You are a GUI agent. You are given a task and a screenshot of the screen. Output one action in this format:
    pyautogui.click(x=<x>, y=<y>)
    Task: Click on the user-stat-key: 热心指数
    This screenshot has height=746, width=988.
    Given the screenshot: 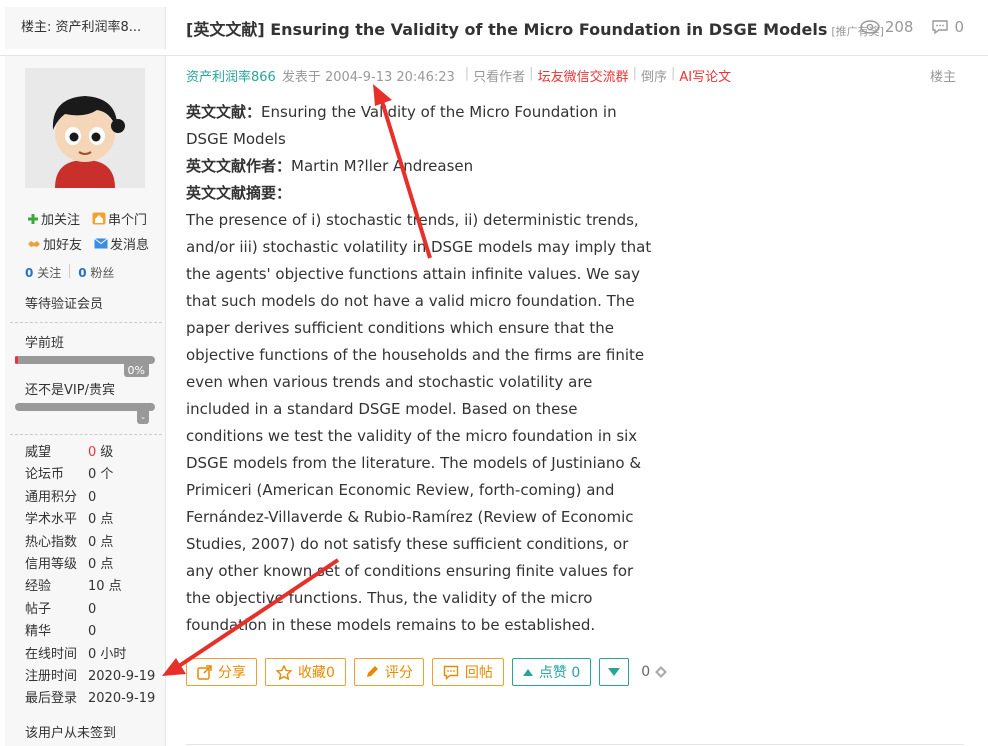 What is the action you would take?
    pyautogui.click(x=56, y=543)
    